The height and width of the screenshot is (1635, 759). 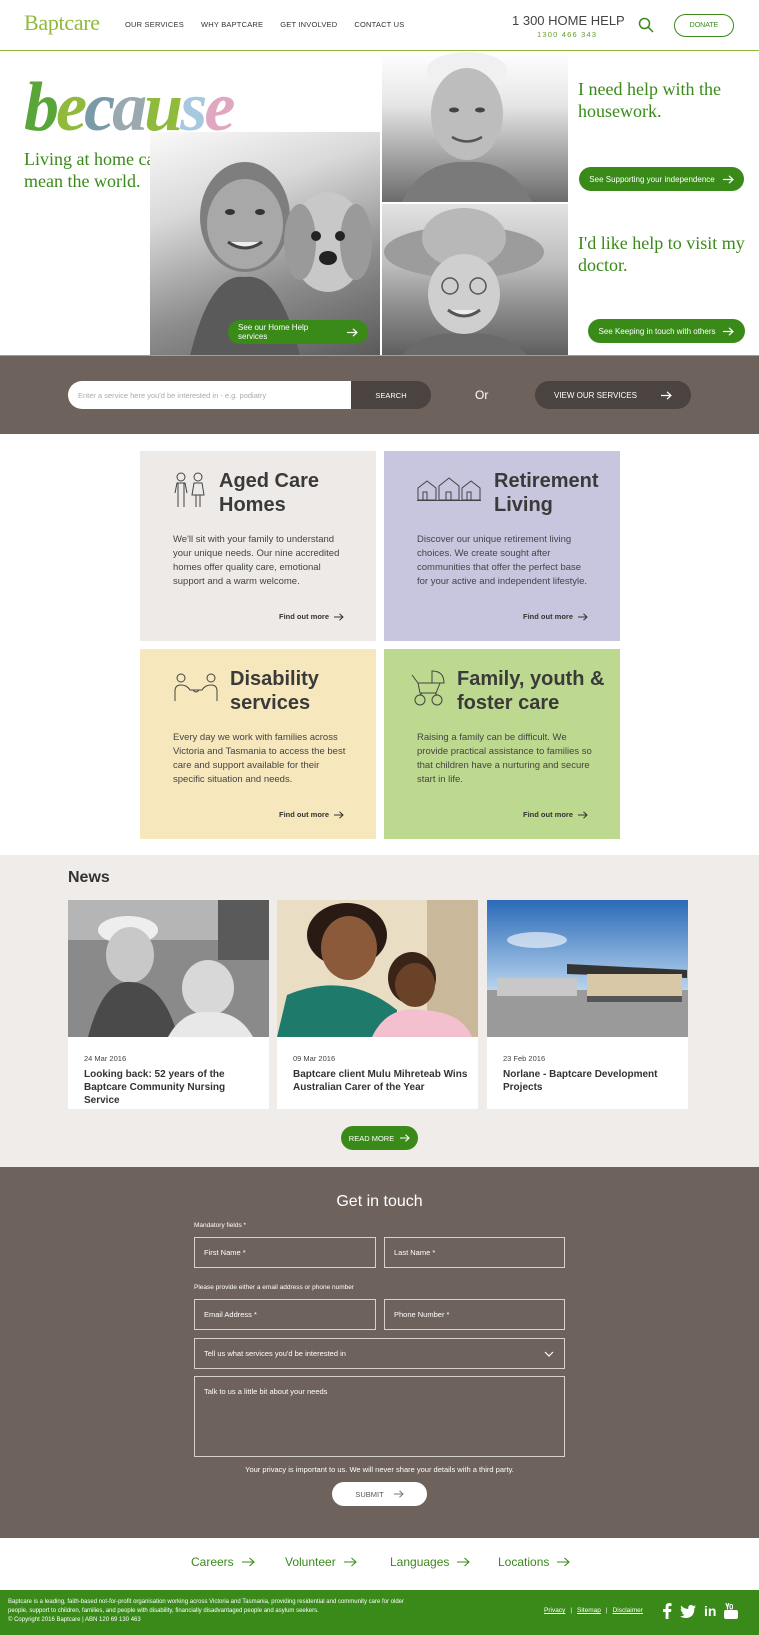 What do you see at coordinates (314, 1058) in the screenshot?
I see `news-date: 09 Mar 2016` at bounding box center [314, 1058].